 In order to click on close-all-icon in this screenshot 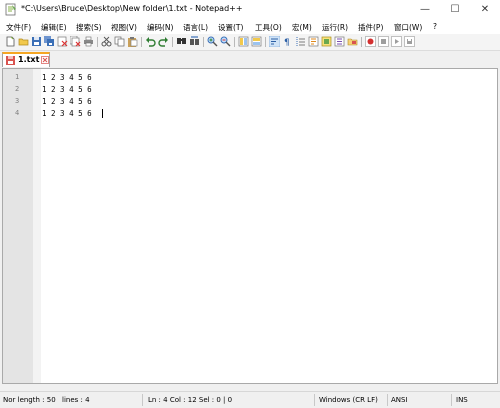, I will do `click(75, 41)`.